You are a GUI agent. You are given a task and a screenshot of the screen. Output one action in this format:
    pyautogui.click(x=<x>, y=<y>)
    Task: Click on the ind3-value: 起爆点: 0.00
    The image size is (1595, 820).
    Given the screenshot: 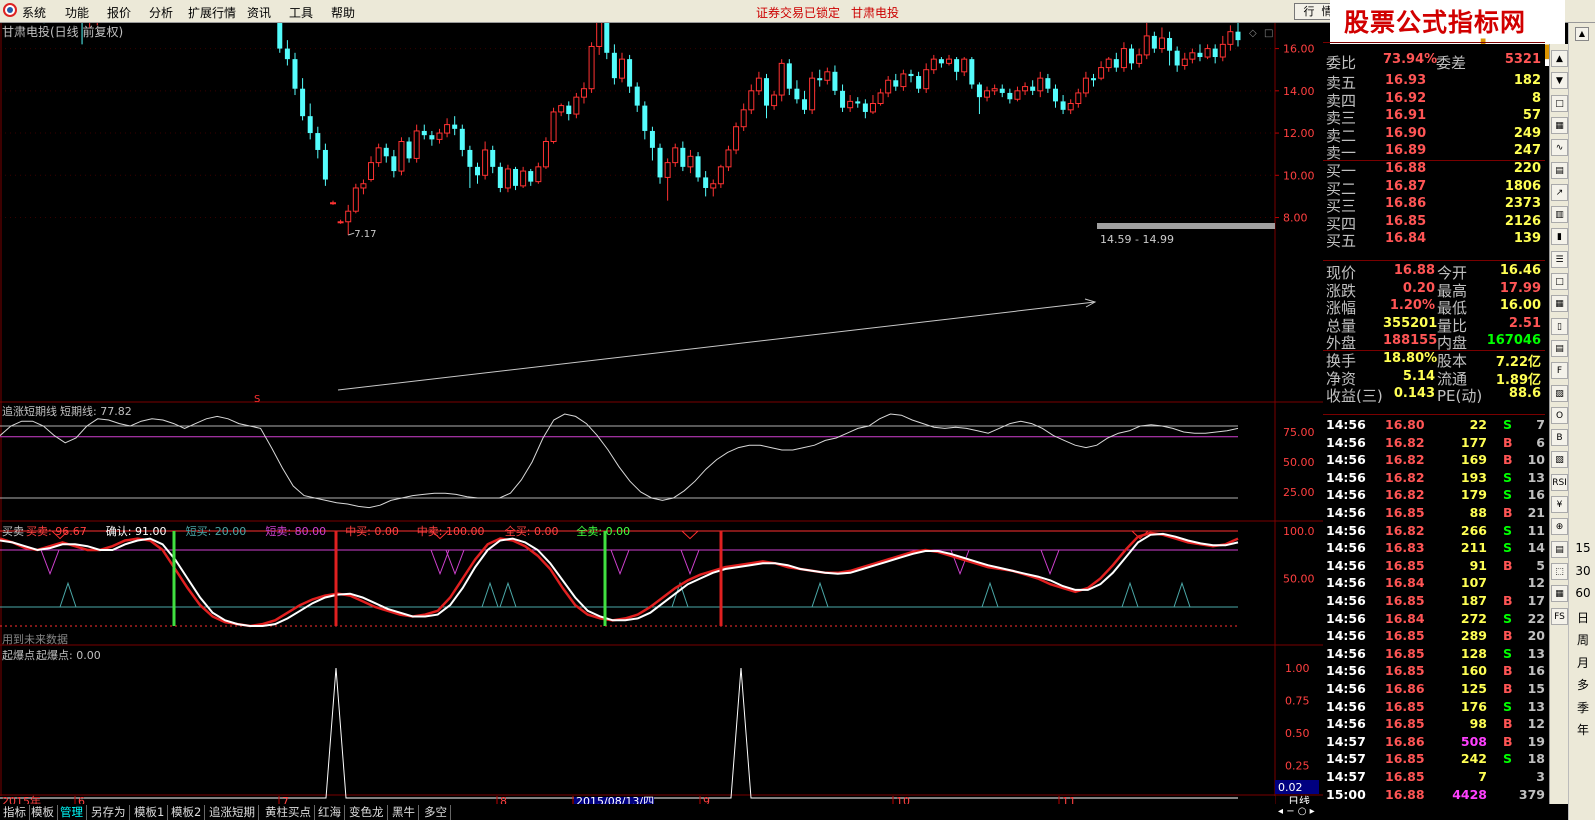 What is the action you would take?
    pyautogui.click(x=68, y=655)
    